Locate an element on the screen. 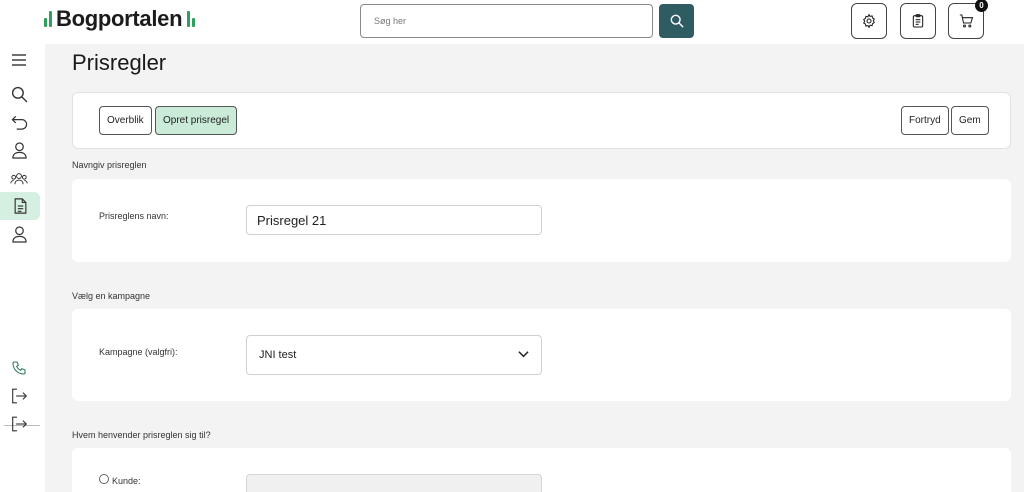 The height and width of the screenshot is (492, 1024). customer-input is located at coordinates (394, 483).